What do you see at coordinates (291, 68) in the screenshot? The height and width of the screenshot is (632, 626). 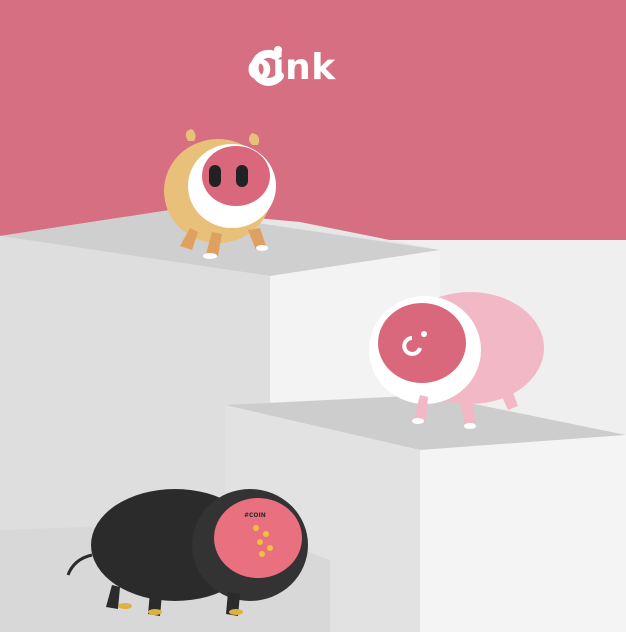 I see `coink-logo: oink` at bounding box center [291, 68].